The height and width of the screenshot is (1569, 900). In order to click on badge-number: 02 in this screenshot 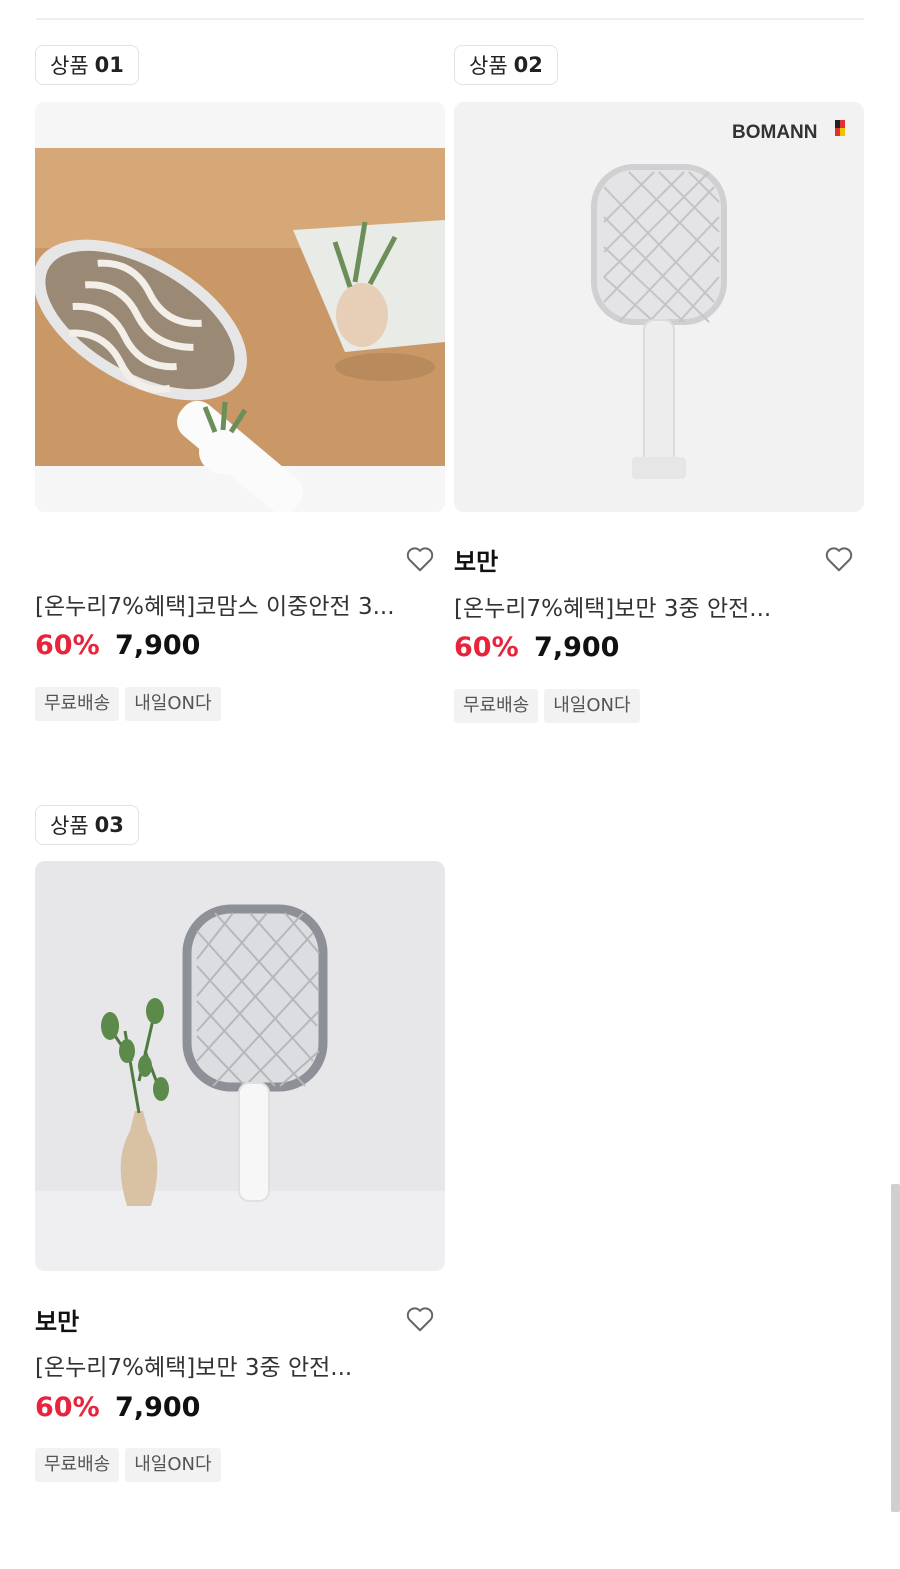, I will do `click(528, 65)`.